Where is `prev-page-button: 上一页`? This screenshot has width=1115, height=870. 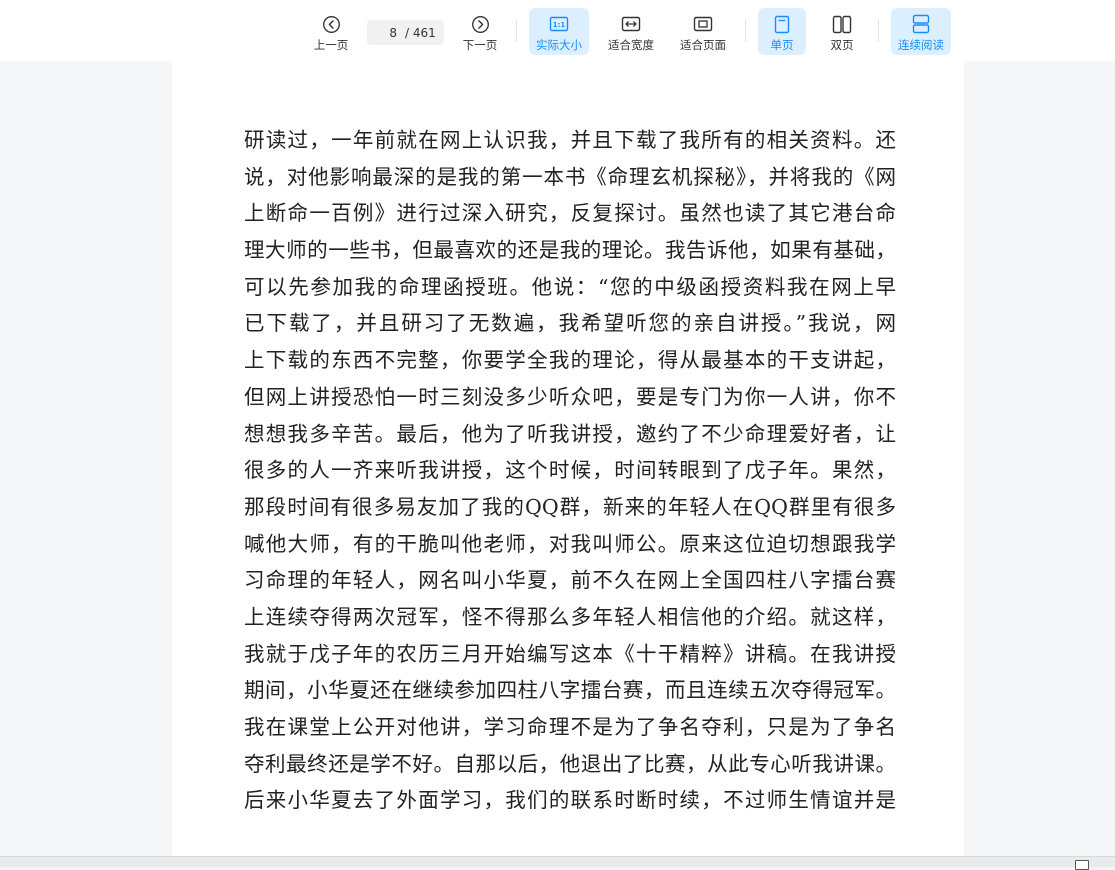
prev-page-button: 上一页 is located at coordinates (331, 31).